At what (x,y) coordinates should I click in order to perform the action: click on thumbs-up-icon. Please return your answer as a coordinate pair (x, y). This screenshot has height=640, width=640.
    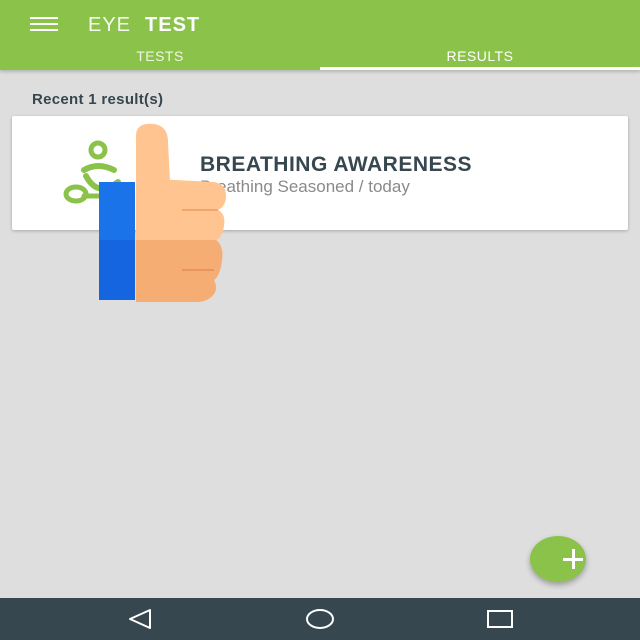
    Looking at the image, I should click on (162, 212).